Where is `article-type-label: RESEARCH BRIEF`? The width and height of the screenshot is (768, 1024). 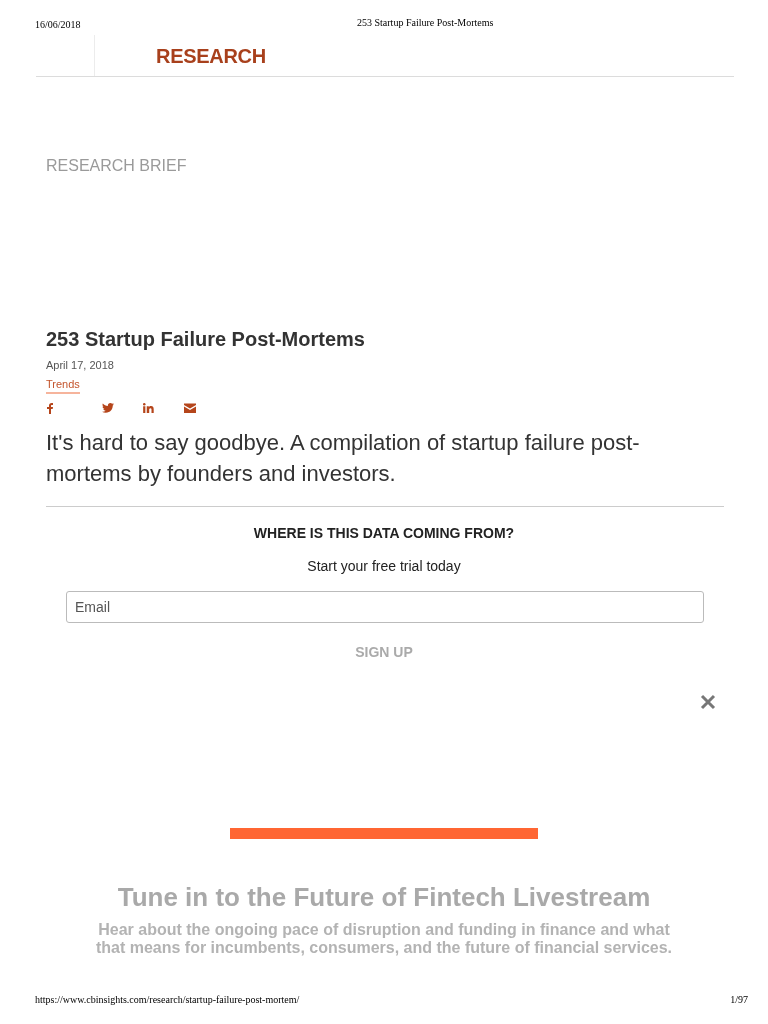 article-type-label: RESEARCH BRIEF is located at coordinates (116, 166).